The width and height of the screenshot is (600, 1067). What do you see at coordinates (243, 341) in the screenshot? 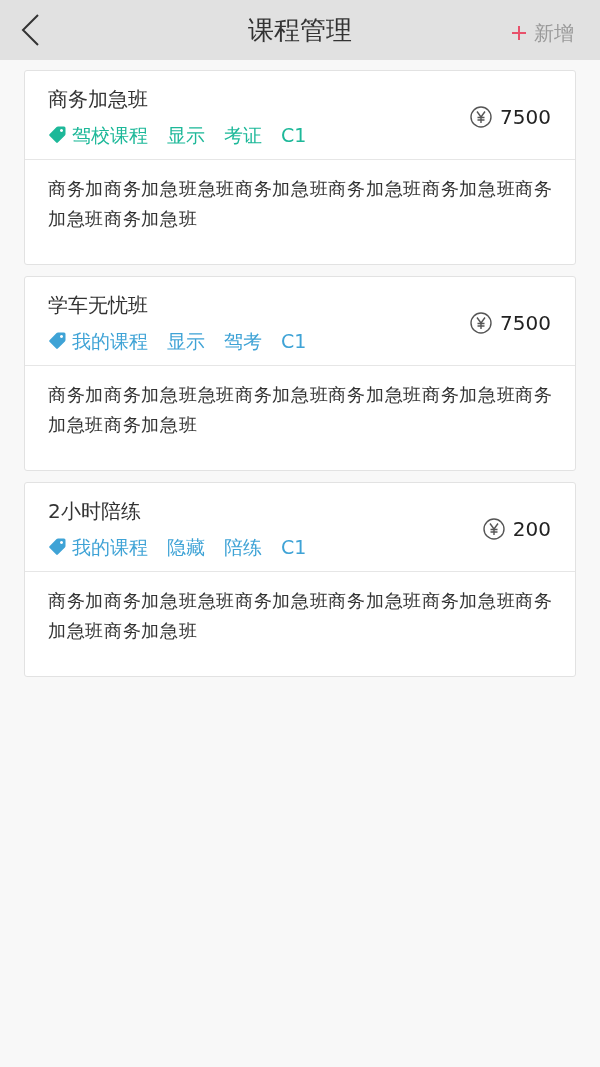
I see `course-tag: 驾考` at bounding box center [243, 341].